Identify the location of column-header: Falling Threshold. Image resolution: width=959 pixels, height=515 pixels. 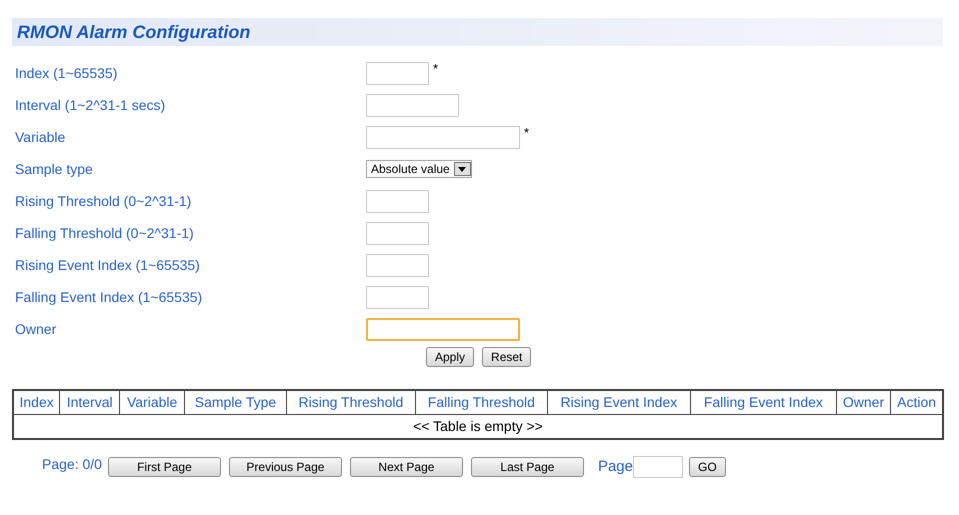
(481, 402).